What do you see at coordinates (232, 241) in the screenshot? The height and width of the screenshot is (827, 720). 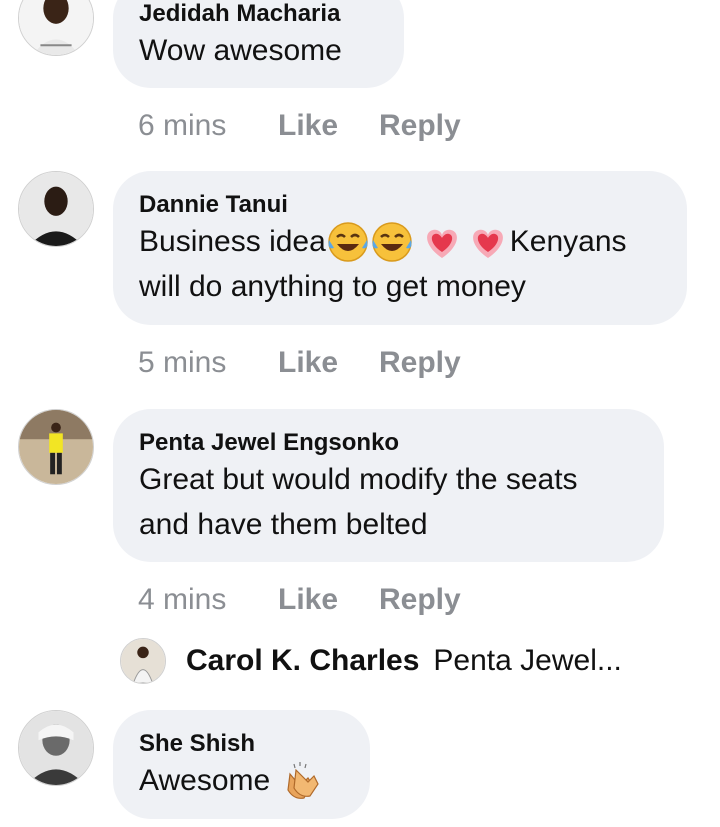 I see `comment-text-before: Business idea` at bounding box center [232, 241].